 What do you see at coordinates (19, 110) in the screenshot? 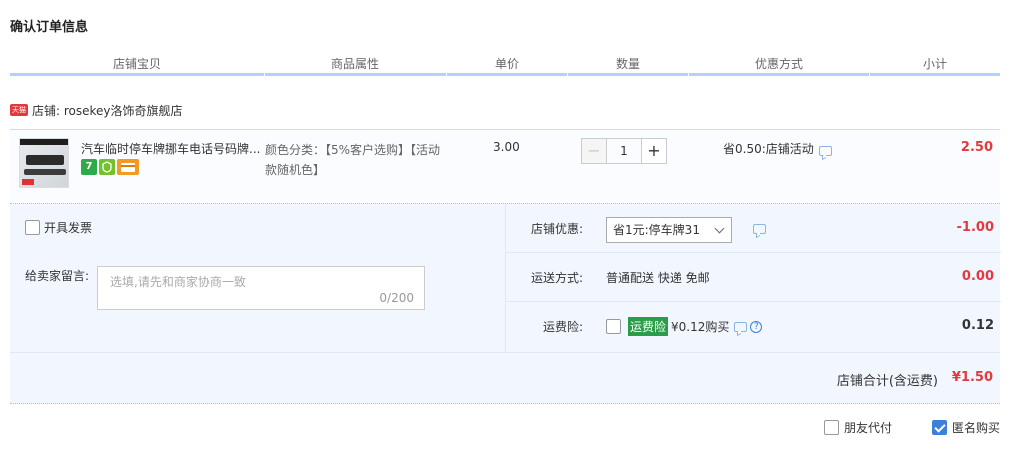
I see `tmall-badge-icon: 天猫` at bounding box center [19, 110].